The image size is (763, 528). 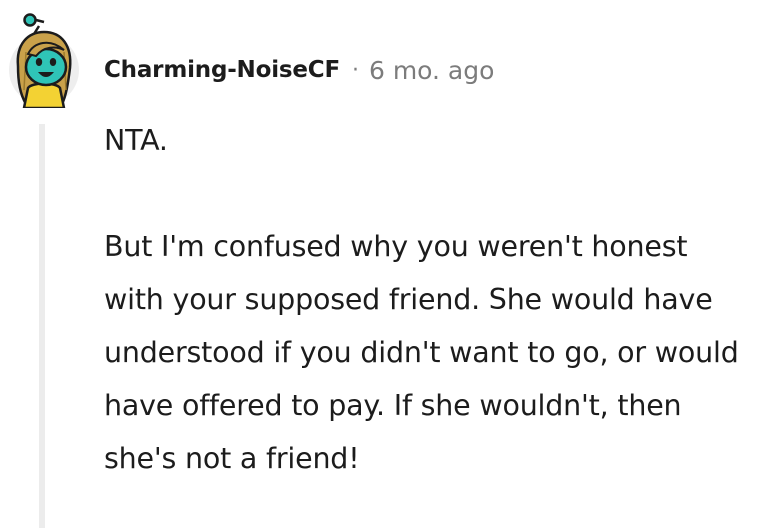 I want to click on comment-paragraph: NTA., so click(x=136, y=140).